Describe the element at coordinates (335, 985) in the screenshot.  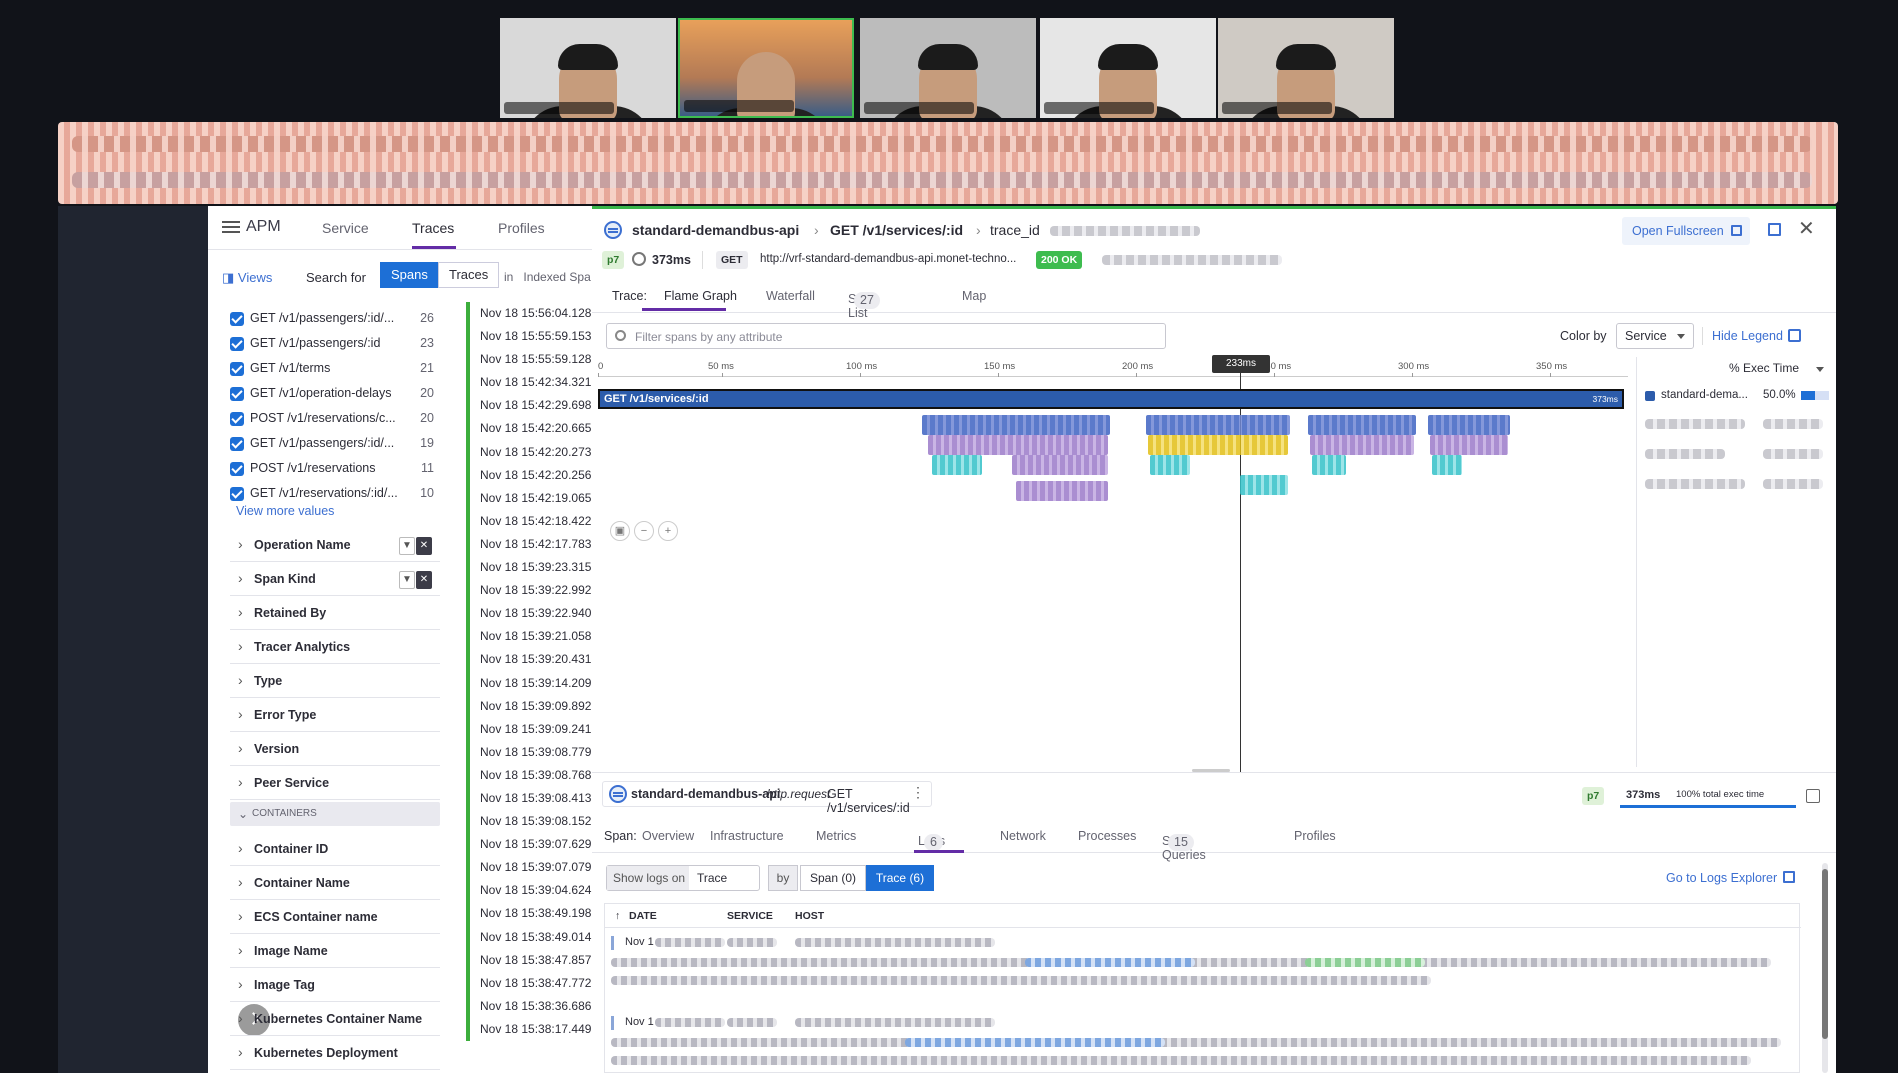
I see `facet-section: › Image Tag` at that location.